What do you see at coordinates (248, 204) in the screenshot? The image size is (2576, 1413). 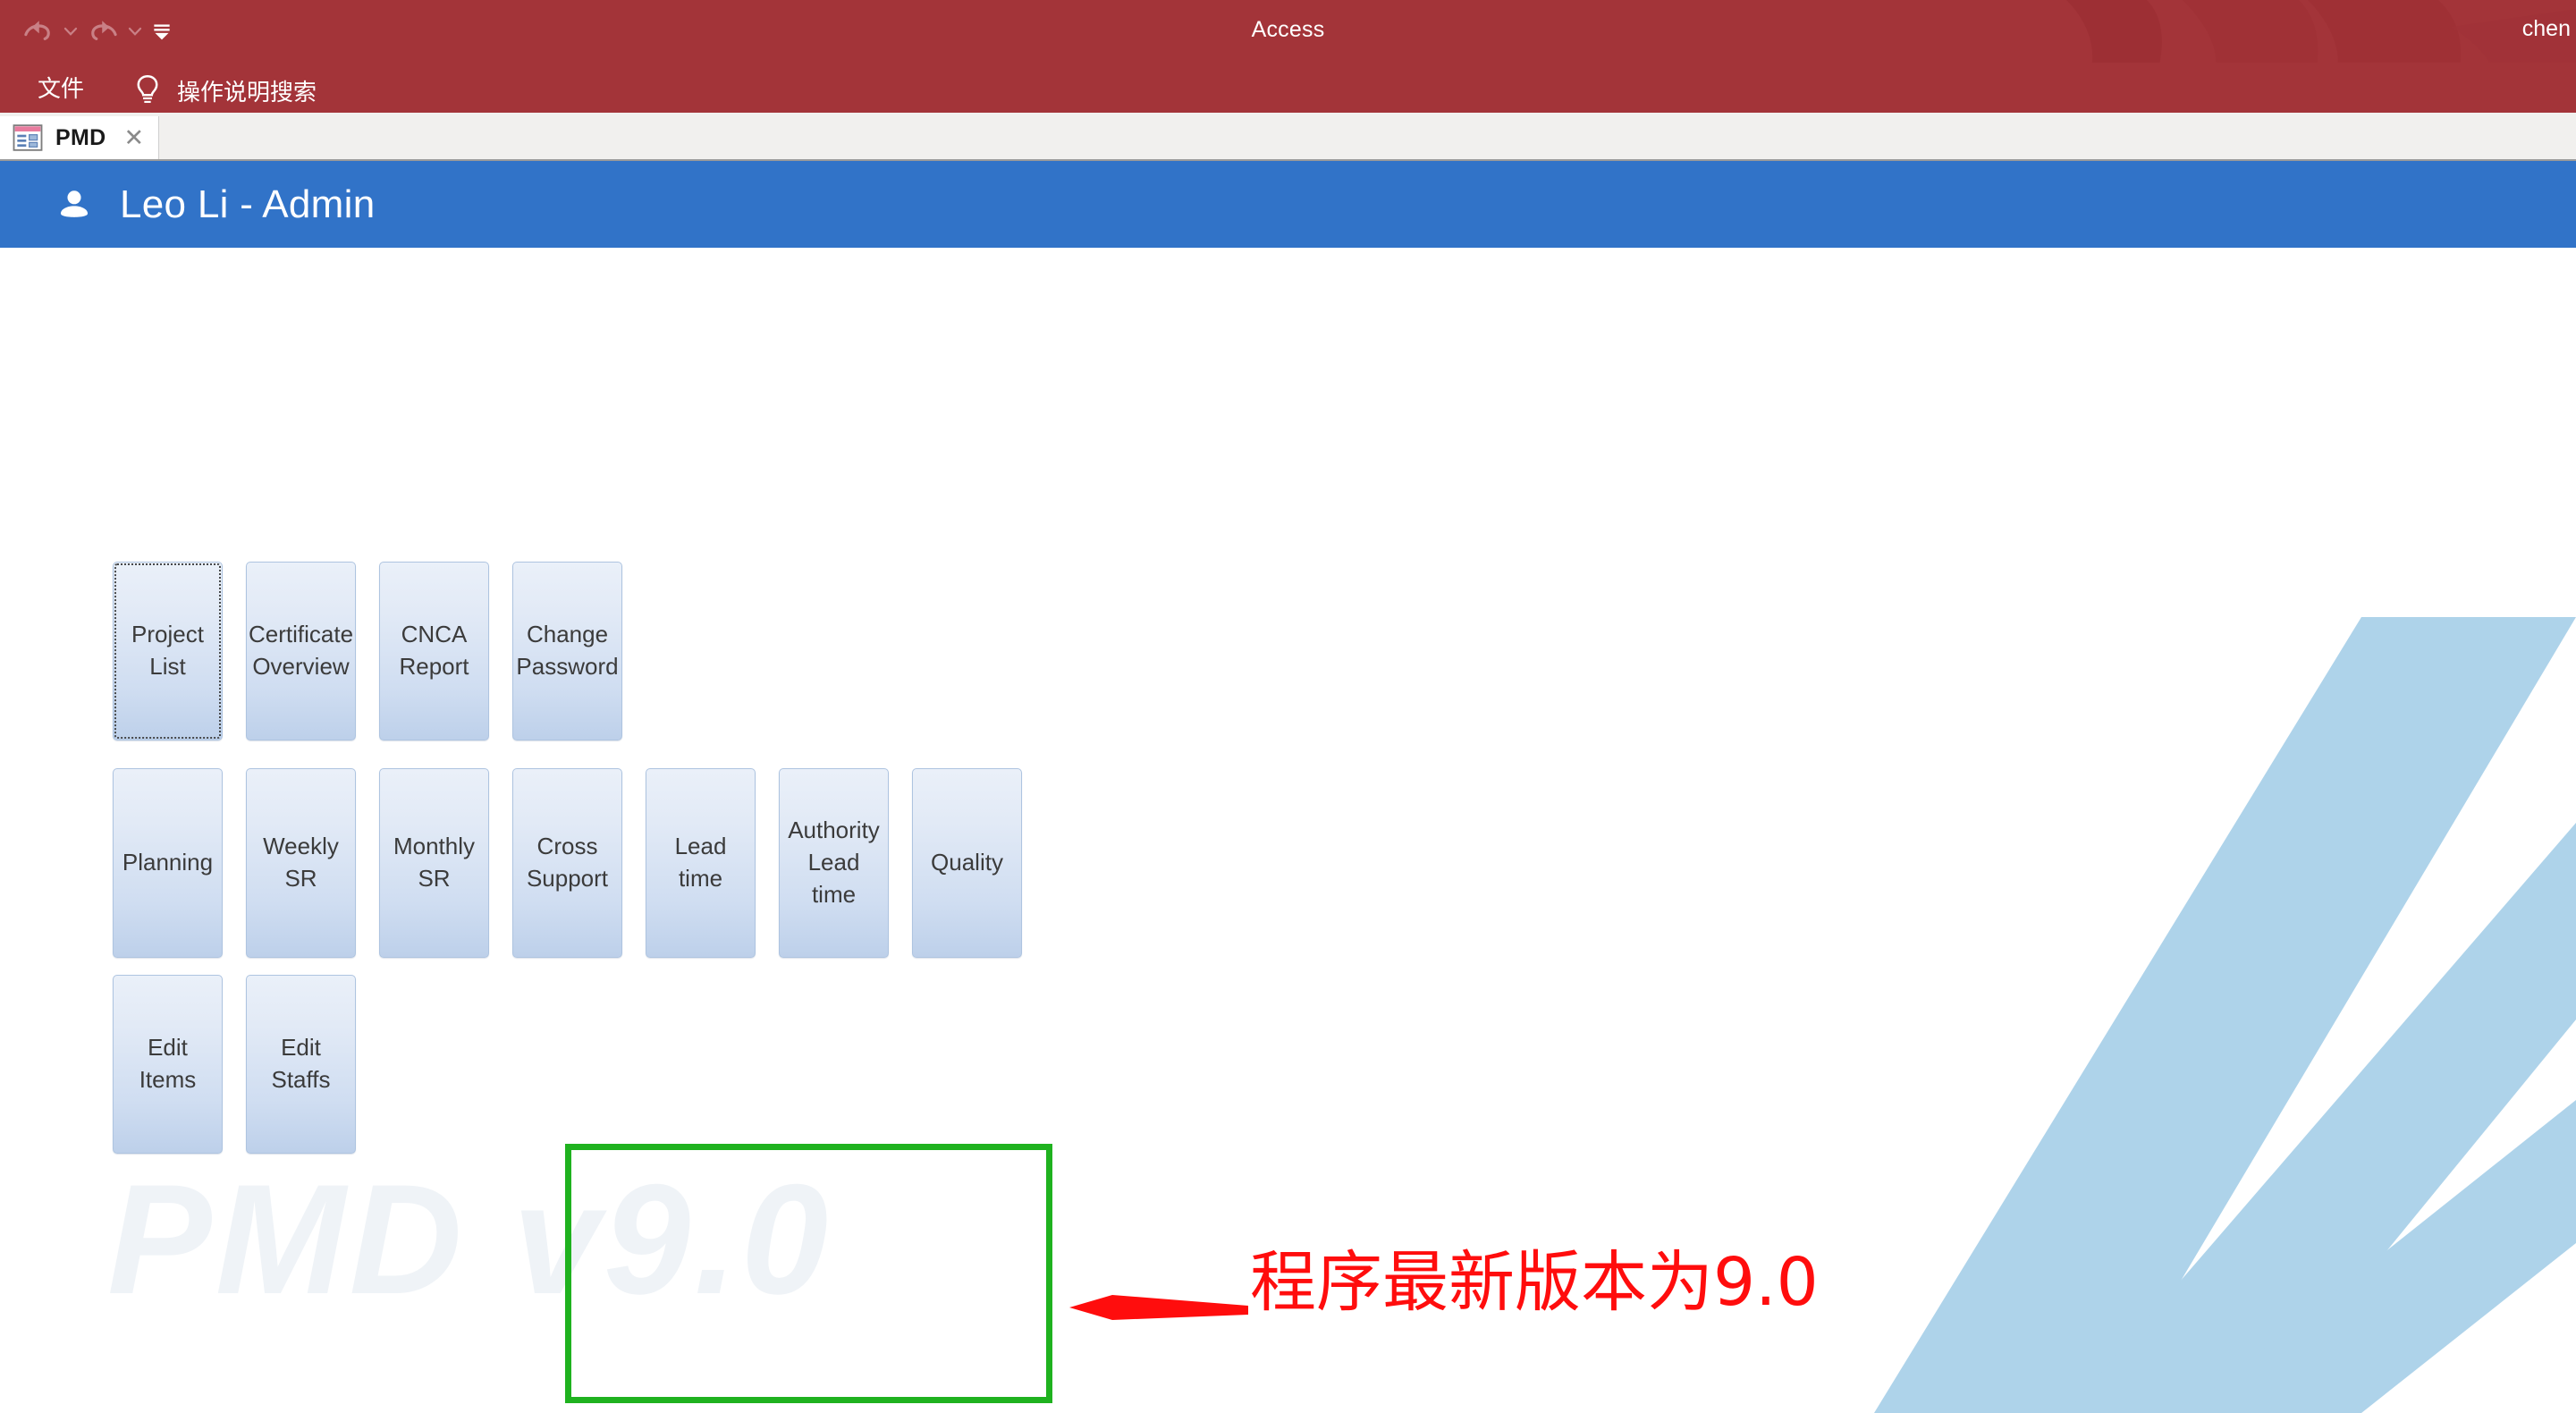 I see `form-header-title: Leo Li - Admin` at bounding box center [248, 204].